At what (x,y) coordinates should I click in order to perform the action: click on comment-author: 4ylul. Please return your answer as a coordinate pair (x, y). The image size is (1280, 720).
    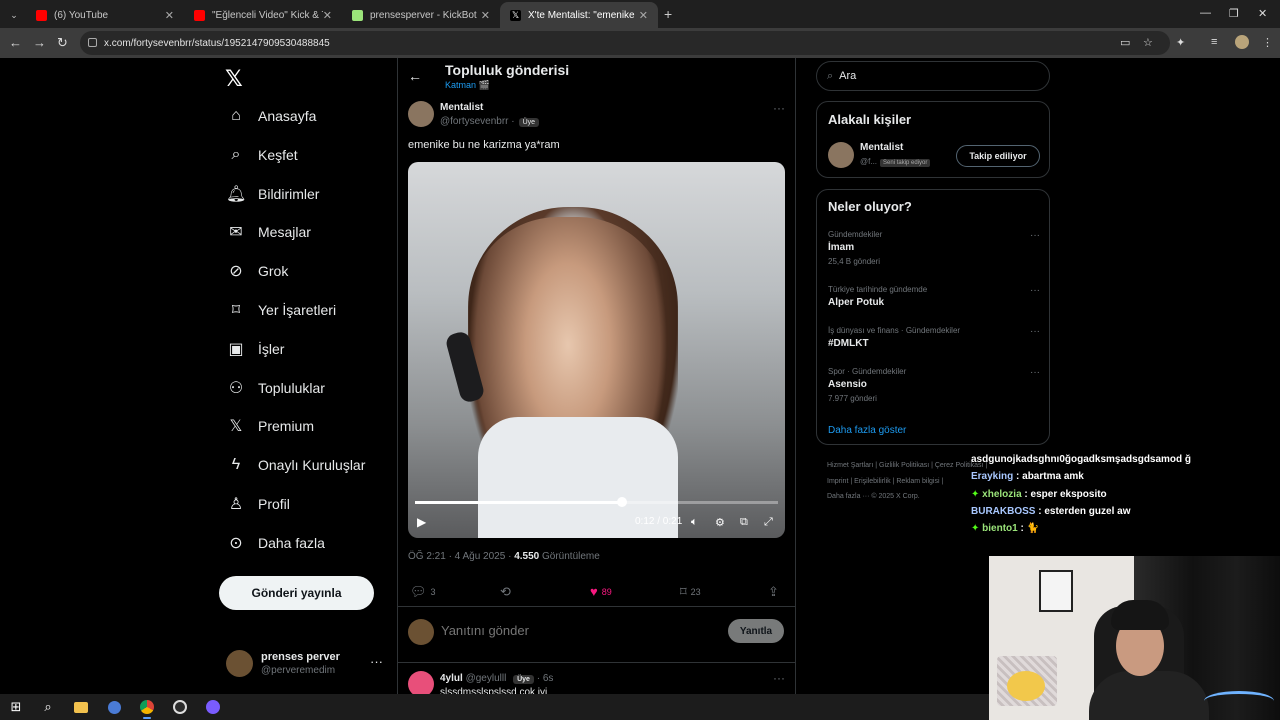
    Looking at the image, I should click on (451, 678).